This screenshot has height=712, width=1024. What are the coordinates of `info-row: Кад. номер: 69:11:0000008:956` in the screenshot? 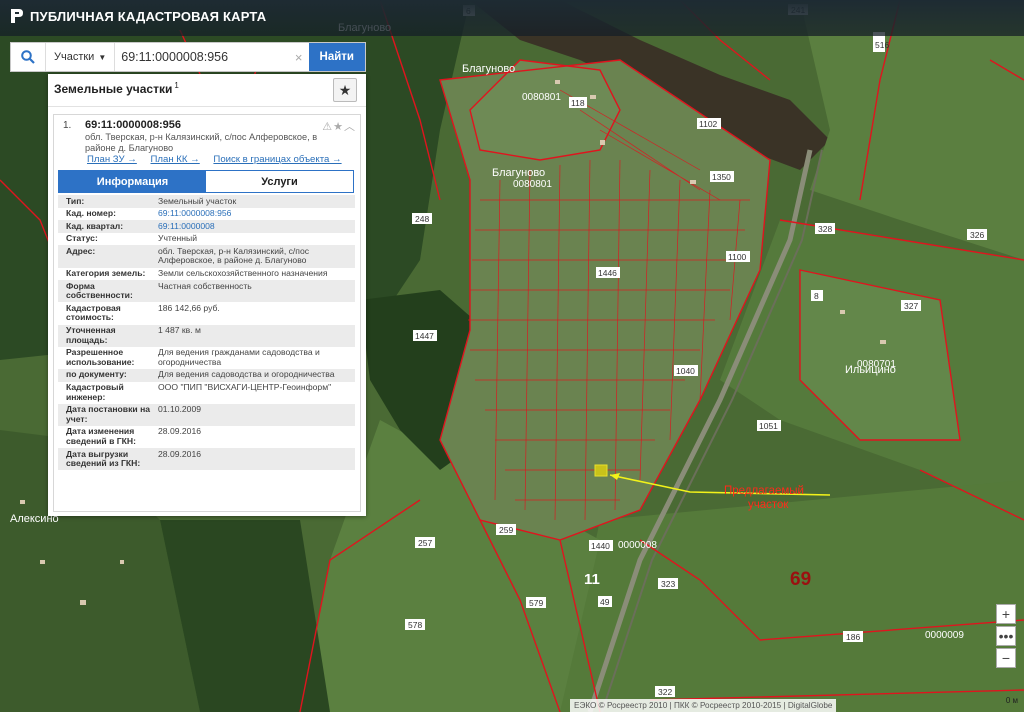 It's located at (206, 214).